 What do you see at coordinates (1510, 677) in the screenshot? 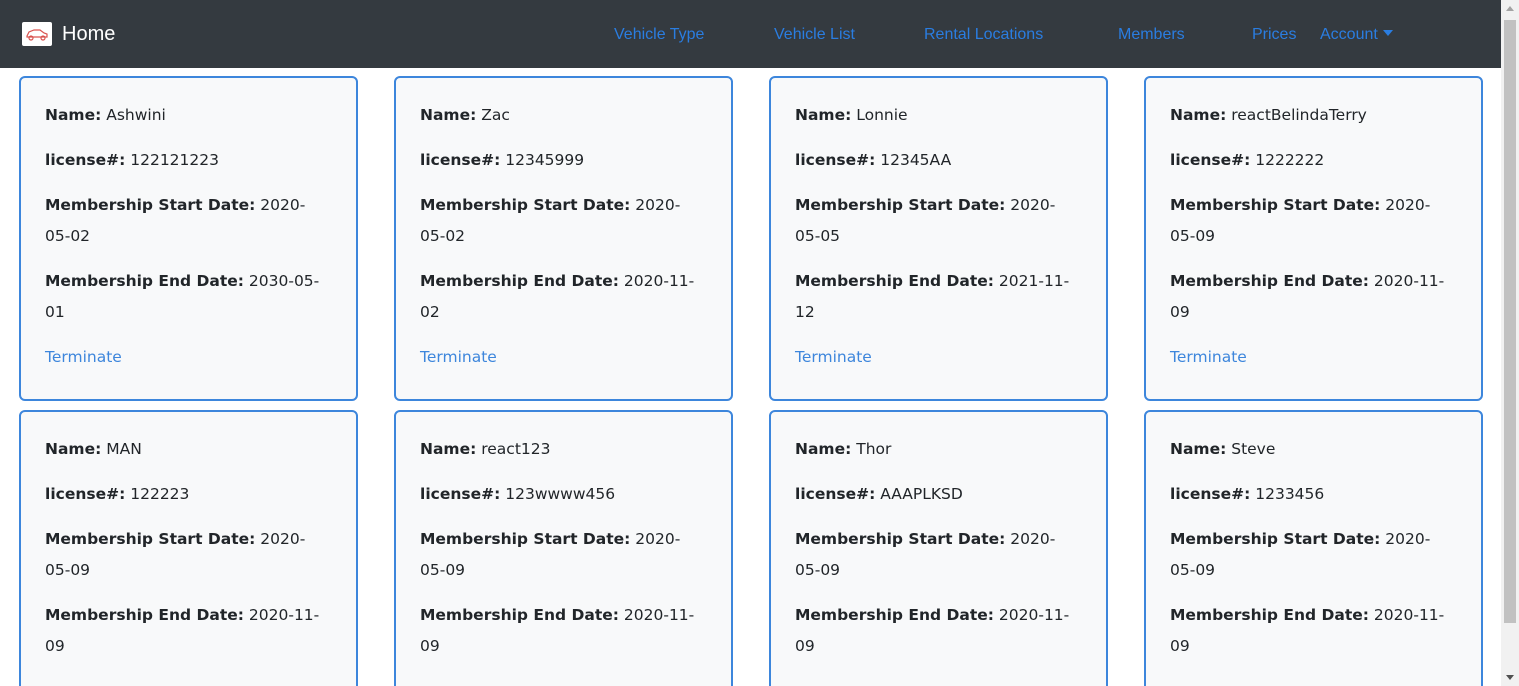
I see `scroll-down-arrow-icon` at bounding box center [1510, 677].